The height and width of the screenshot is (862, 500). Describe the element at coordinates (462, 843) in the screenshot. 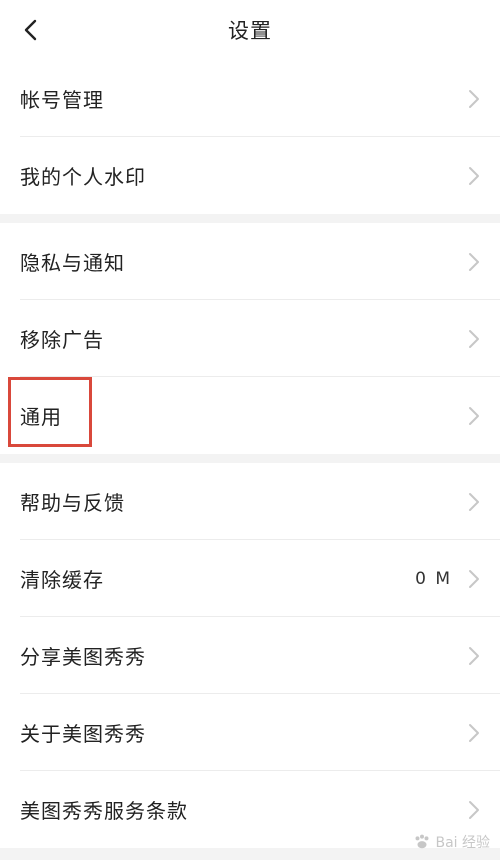

I see `watermark-text: Bai 经验` at that location.